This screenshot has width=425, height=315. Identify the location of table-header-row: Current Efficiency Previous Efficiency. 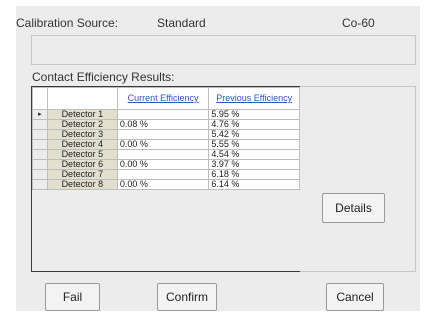
(166, 98).